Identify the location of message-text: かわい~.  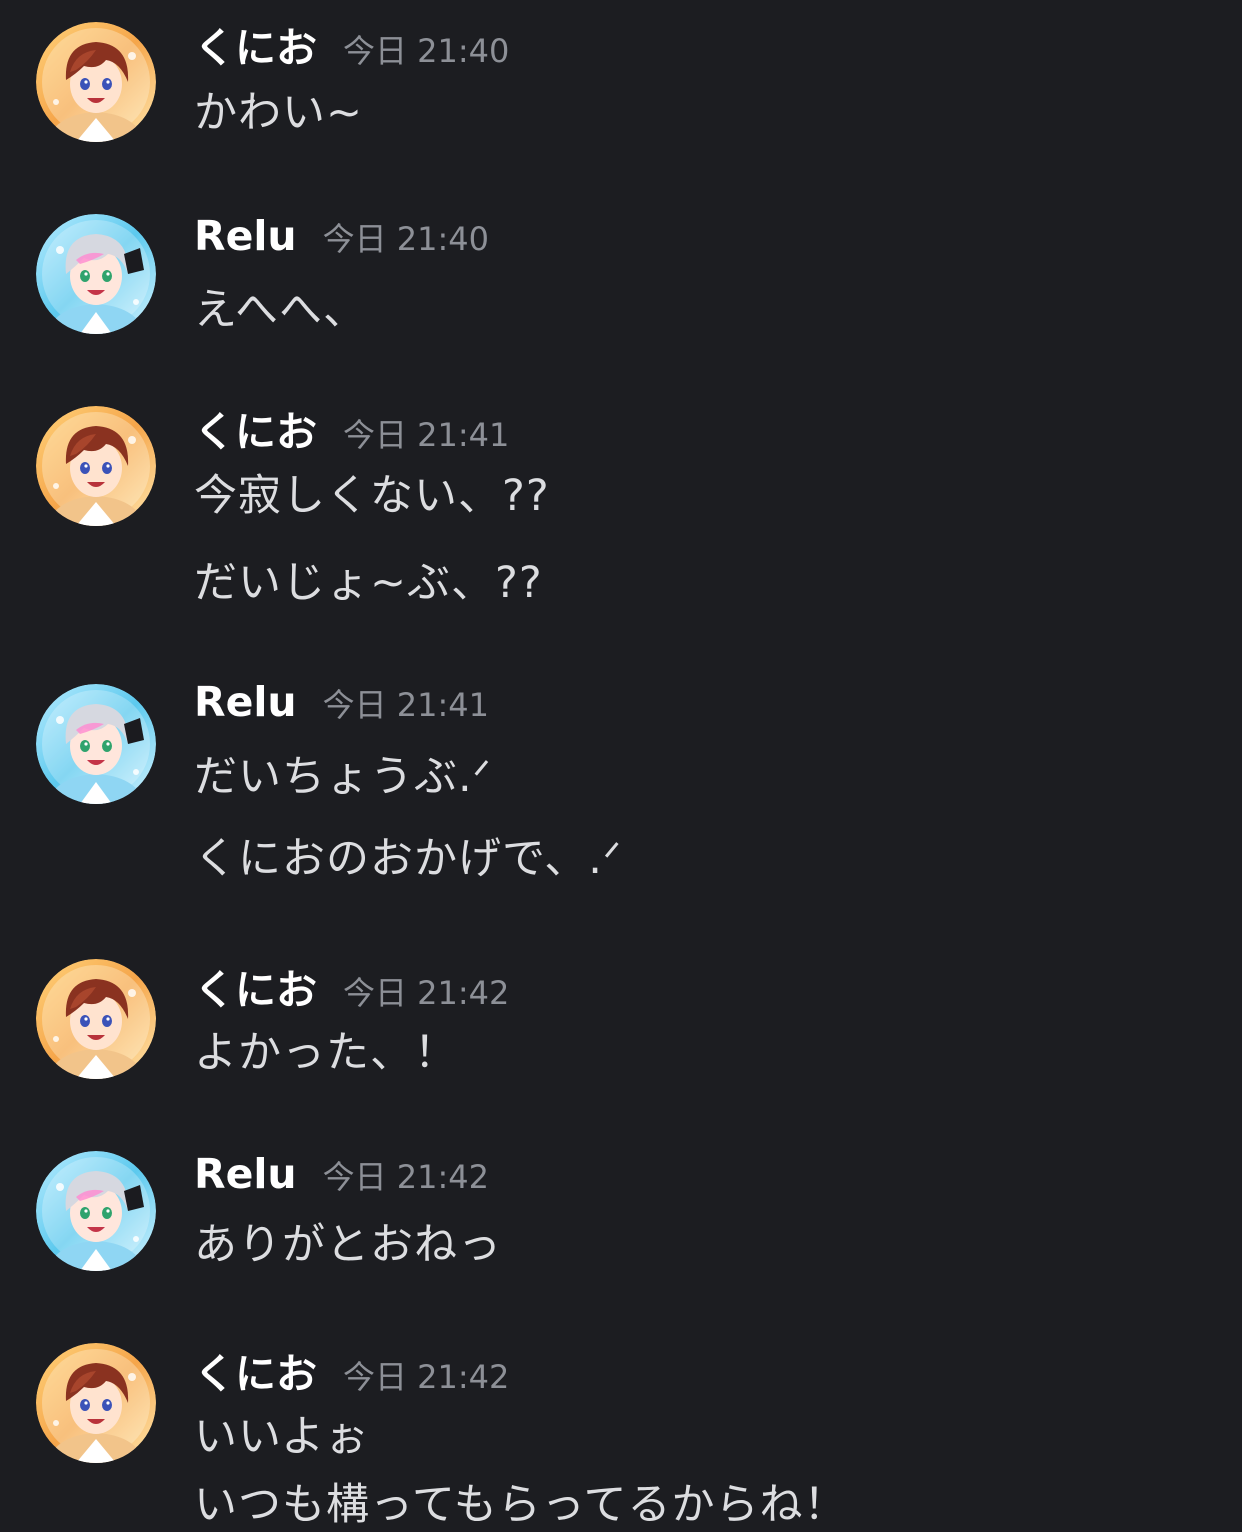
(279, 113).